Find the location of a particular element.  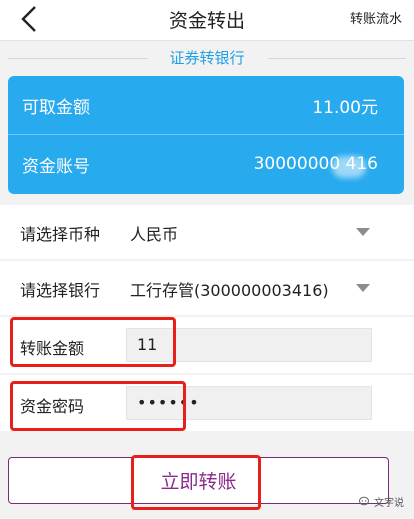

redaction-blur is located at coordinates (349, 167).